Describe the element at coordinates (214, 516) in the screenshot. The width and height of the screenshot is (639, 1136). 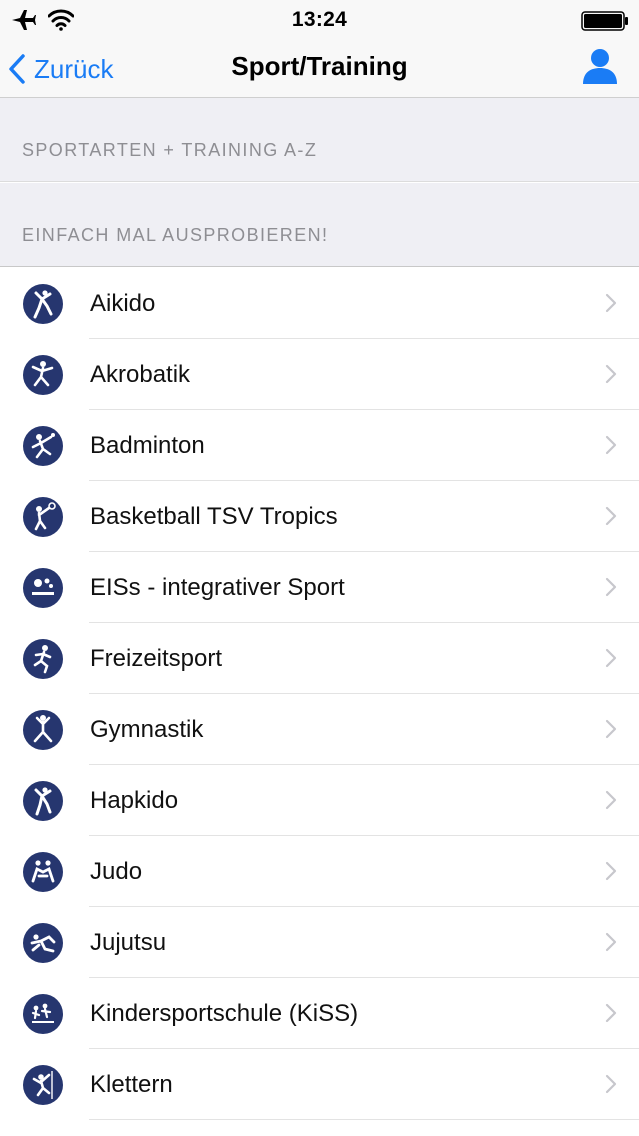
I see `list-item-label: Basketball TSV Tropics` at that location.